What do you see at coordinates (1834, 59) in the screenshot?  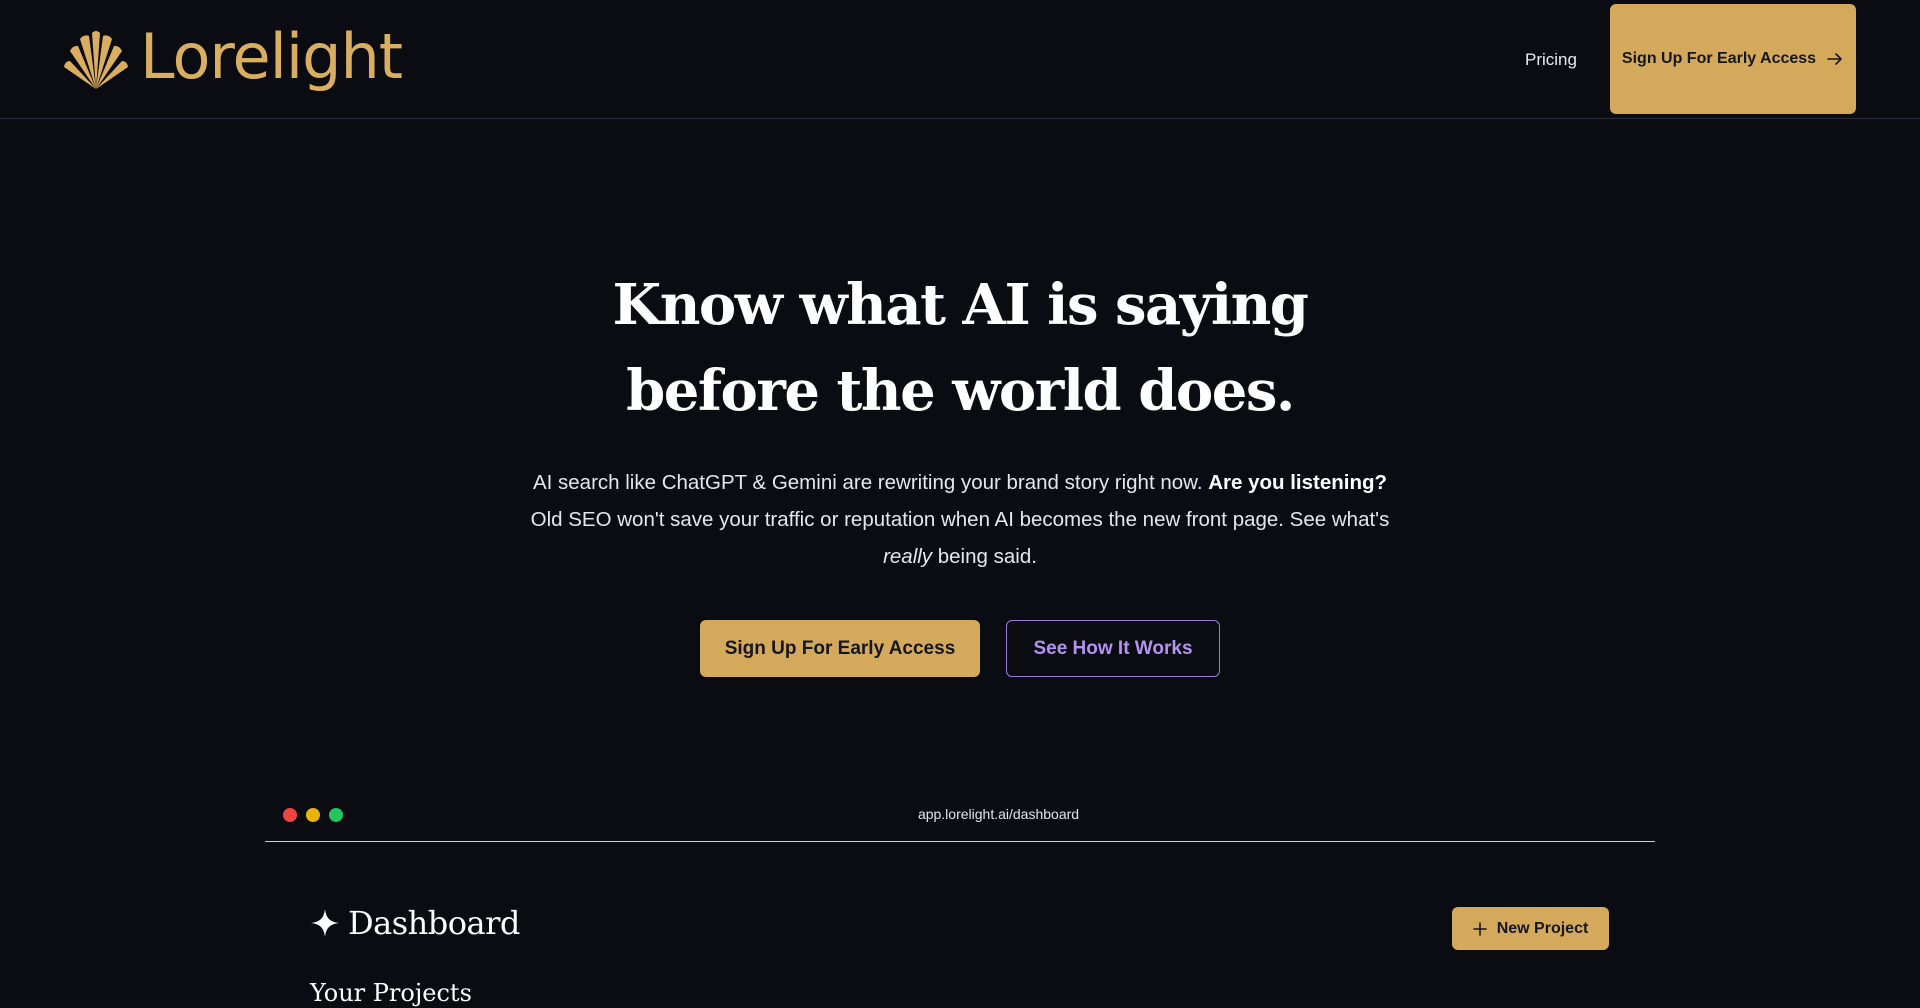 I see `arrow-right-icon` at bounding box center [1834, 59].